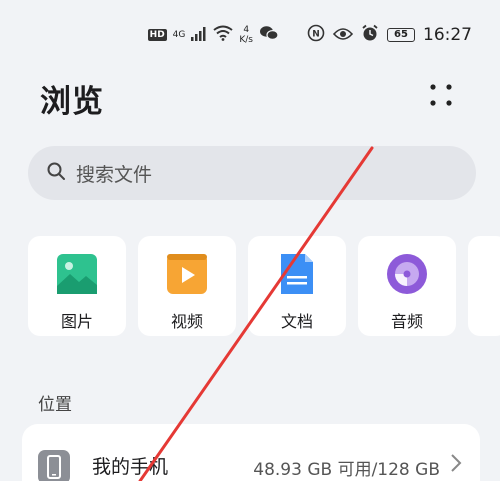  What do you see at coordinates (401, 35) in the screenshot?
I see `battery-indicator: 65` at bounding box center [401, 35].